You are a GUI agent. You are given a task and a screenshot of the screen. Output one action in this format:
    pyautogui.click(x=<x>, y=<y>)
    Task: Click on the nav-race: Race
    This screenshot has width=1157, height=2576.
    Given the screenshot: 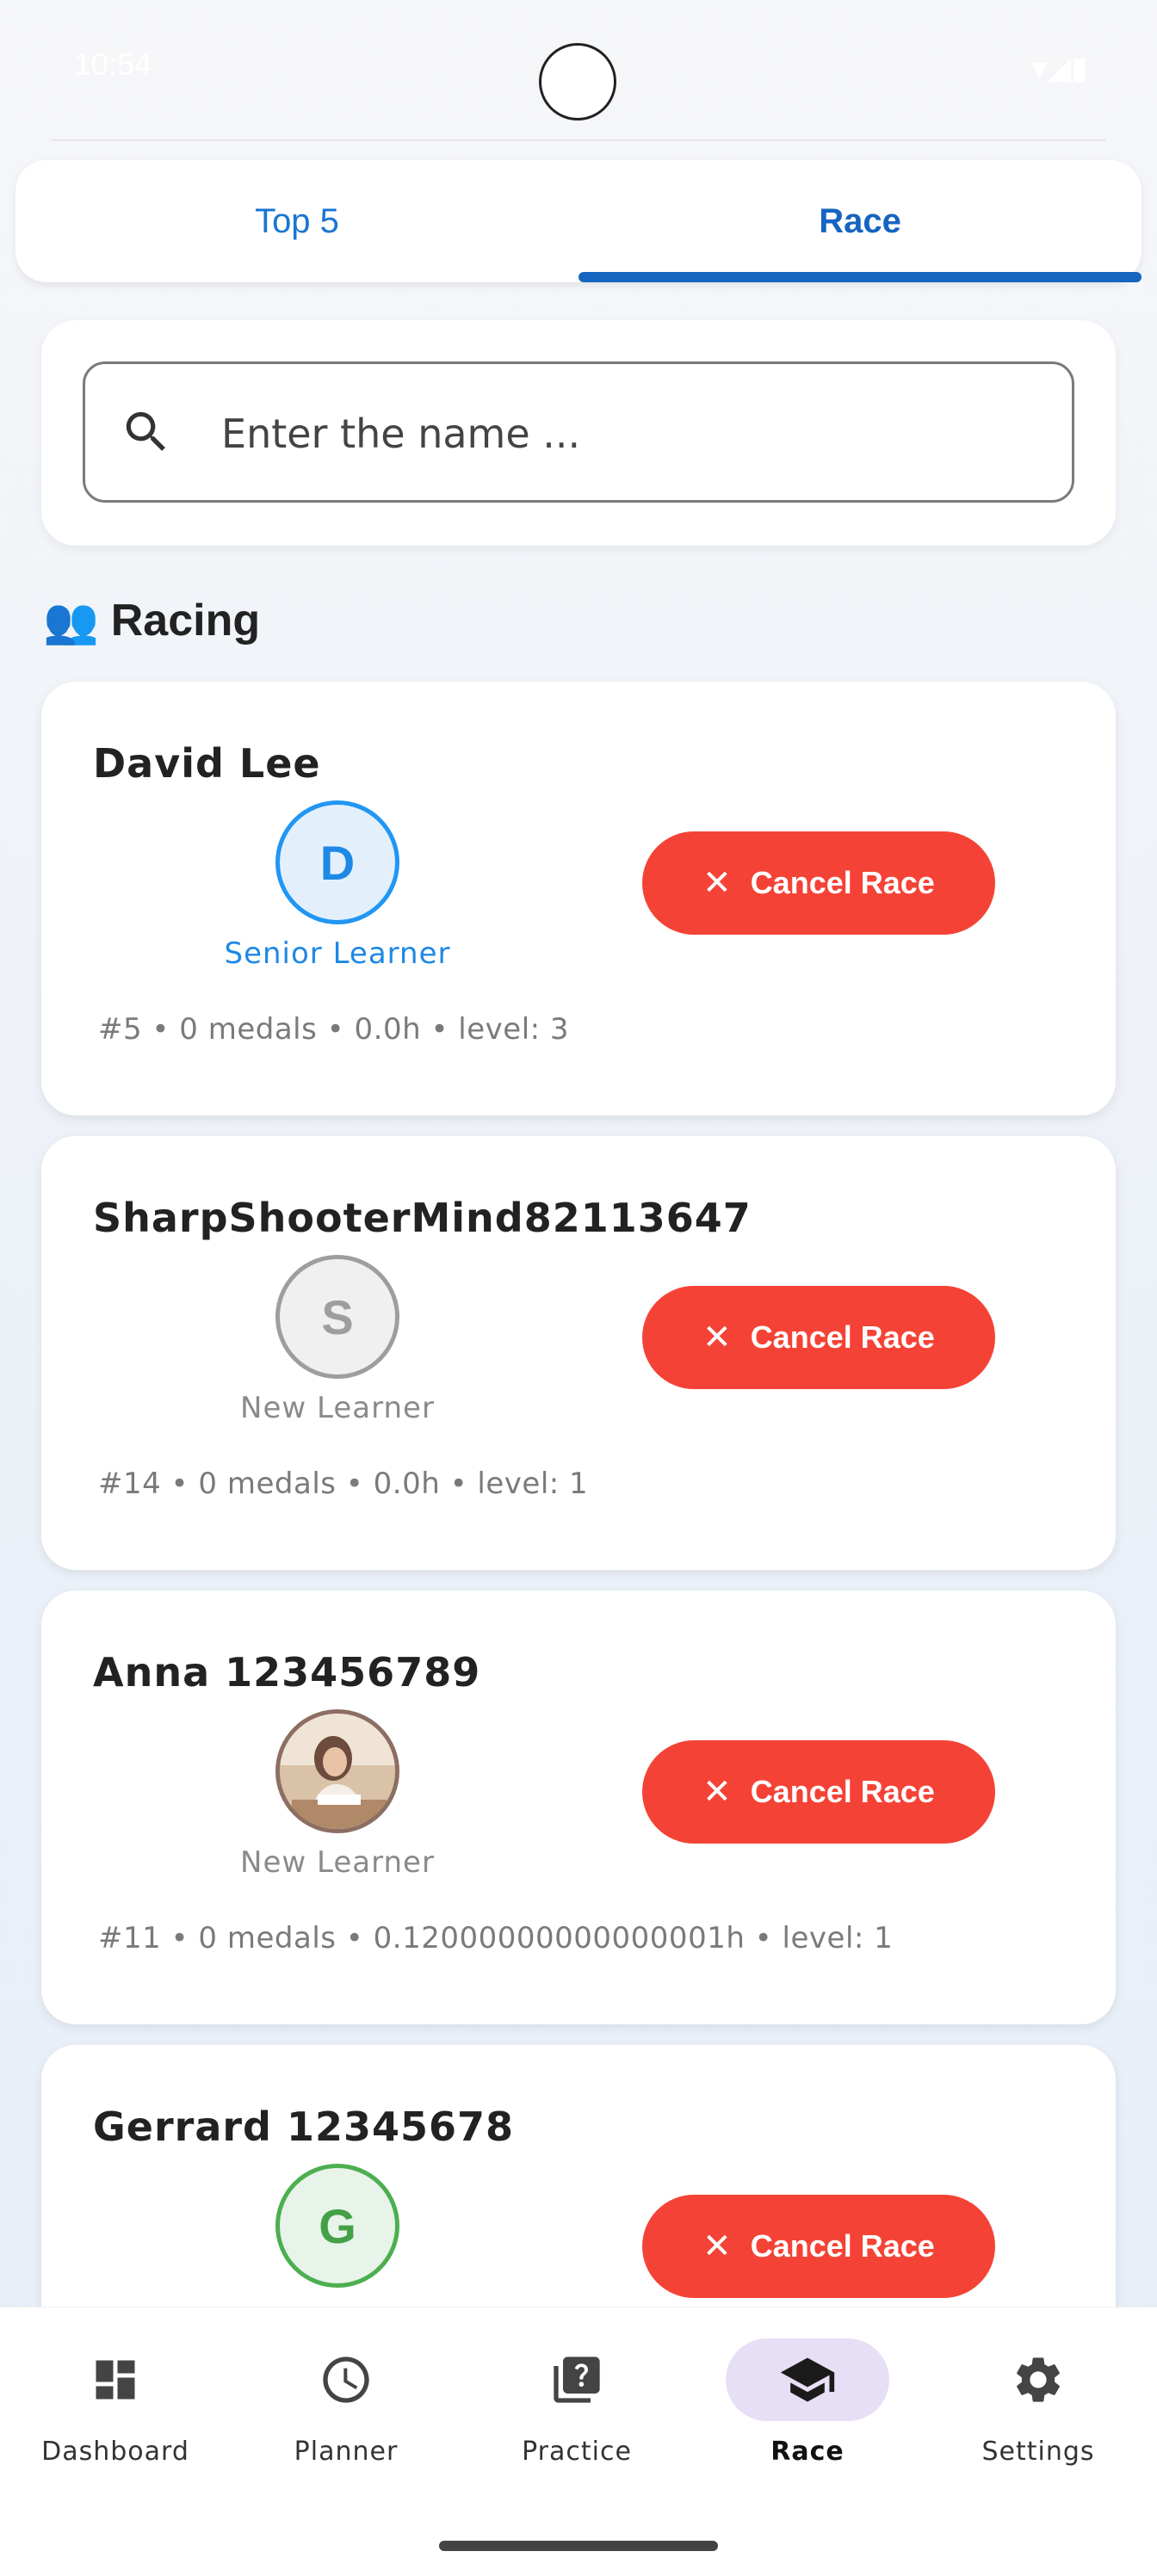 What is the action you would take?
    pyautogui.click(x=808, y=2402)
    